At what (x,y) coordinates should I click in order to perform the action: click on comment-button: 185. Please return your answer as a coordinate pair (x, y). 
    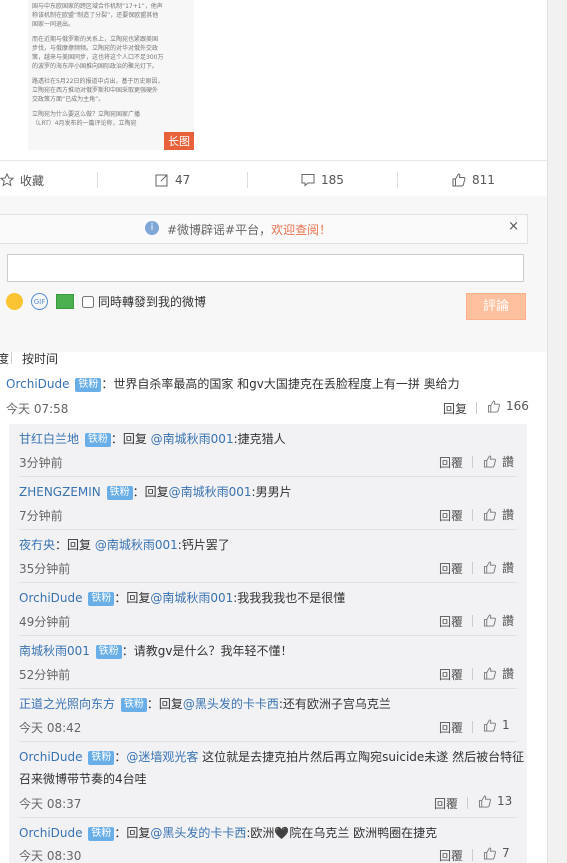
    Looking at the image, I should click on (322, 180).